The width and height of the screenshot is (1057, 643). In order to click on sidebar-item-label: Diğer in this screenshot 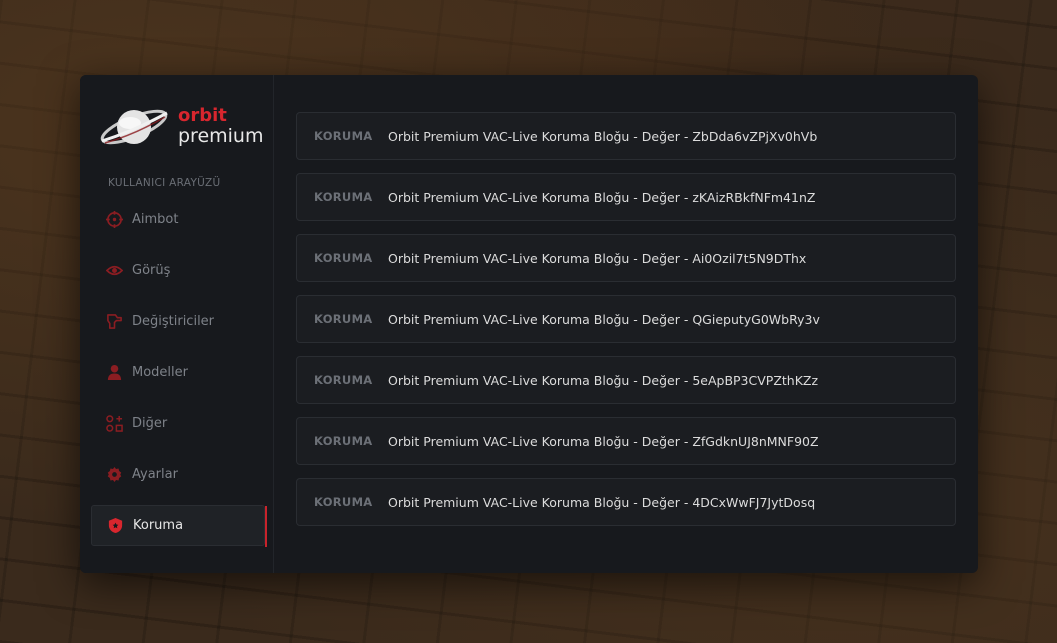, I will do `click(150, 423)`.